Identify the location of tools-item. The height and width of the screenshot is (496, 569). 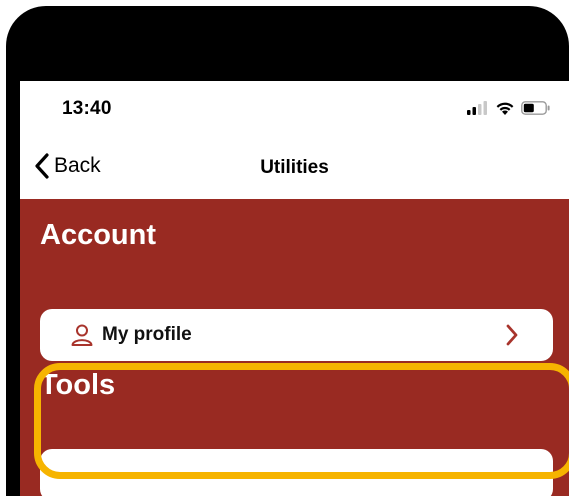
(296, 472).